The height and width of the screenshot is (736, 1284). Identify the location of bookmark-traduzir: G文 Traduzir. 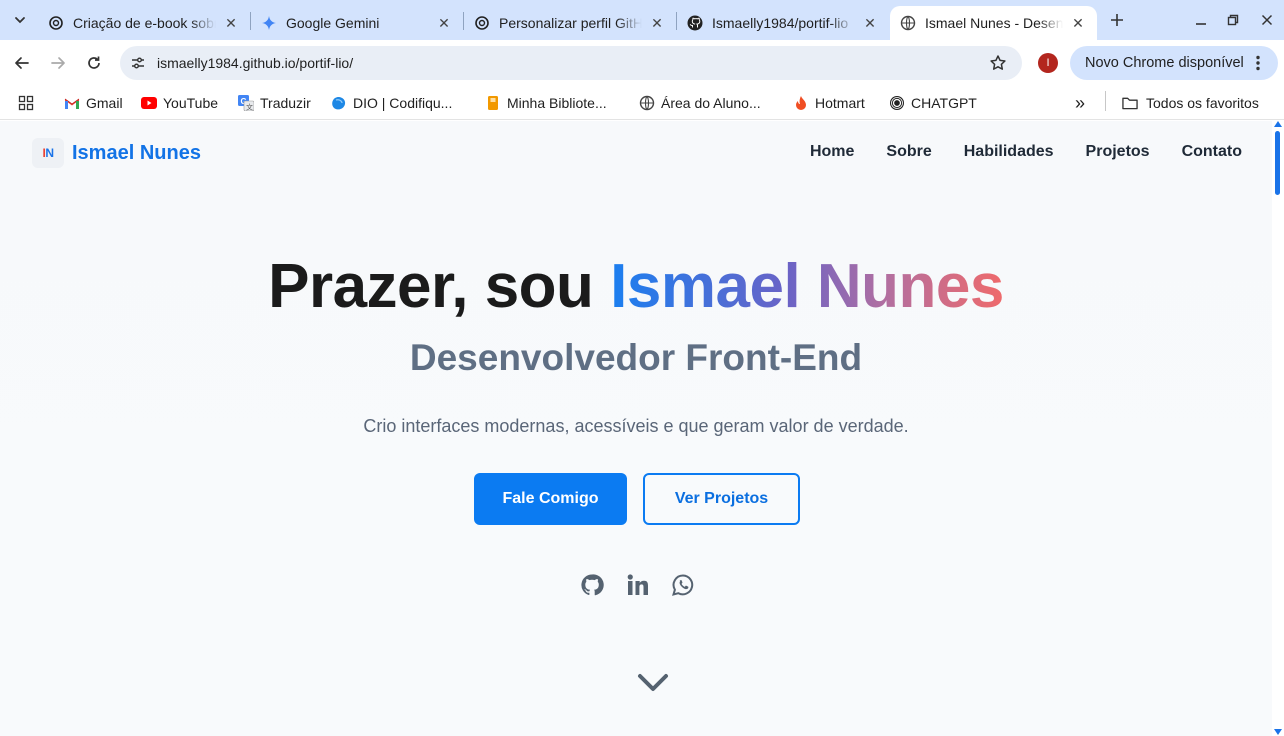
(274, 103).